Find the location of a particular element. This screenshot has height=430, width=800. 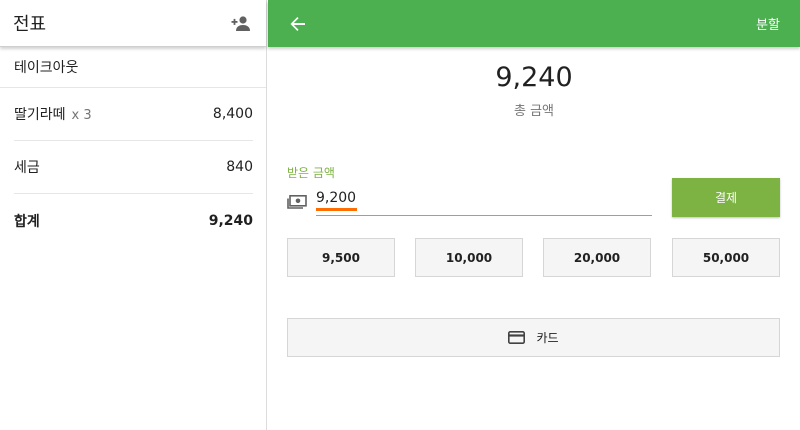

arrow-back-icon is located at coordinates (298, 24).